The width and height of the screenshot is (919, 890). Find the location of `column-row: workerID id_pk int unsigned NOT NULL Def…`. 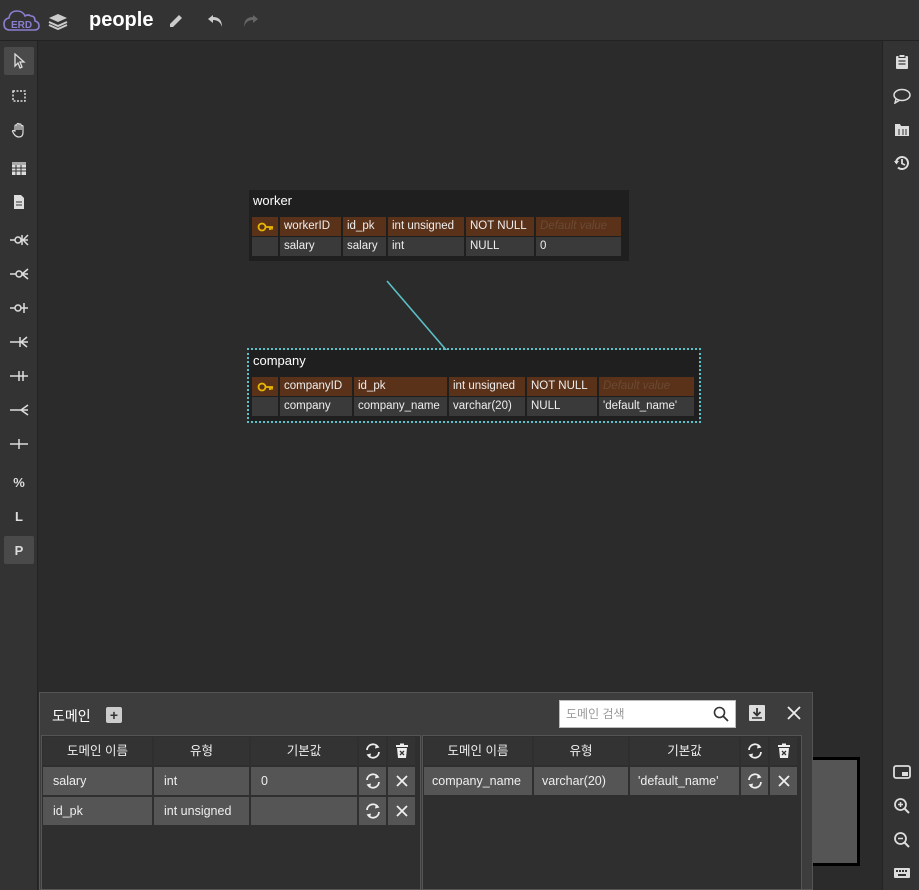

column-row: workerID id_pk int unsigned NOT NULL Def… is located at coordinates (436, 226).